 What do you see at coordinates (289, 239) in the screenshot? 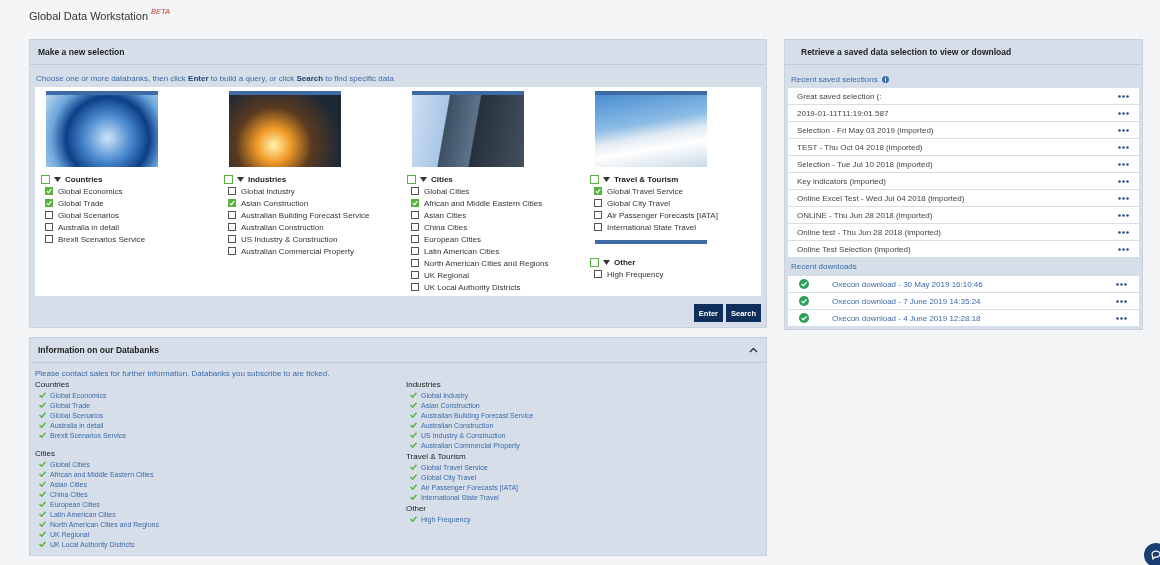
I see `databank-label: US Industry & Construction` at bounding box center [289, 239].